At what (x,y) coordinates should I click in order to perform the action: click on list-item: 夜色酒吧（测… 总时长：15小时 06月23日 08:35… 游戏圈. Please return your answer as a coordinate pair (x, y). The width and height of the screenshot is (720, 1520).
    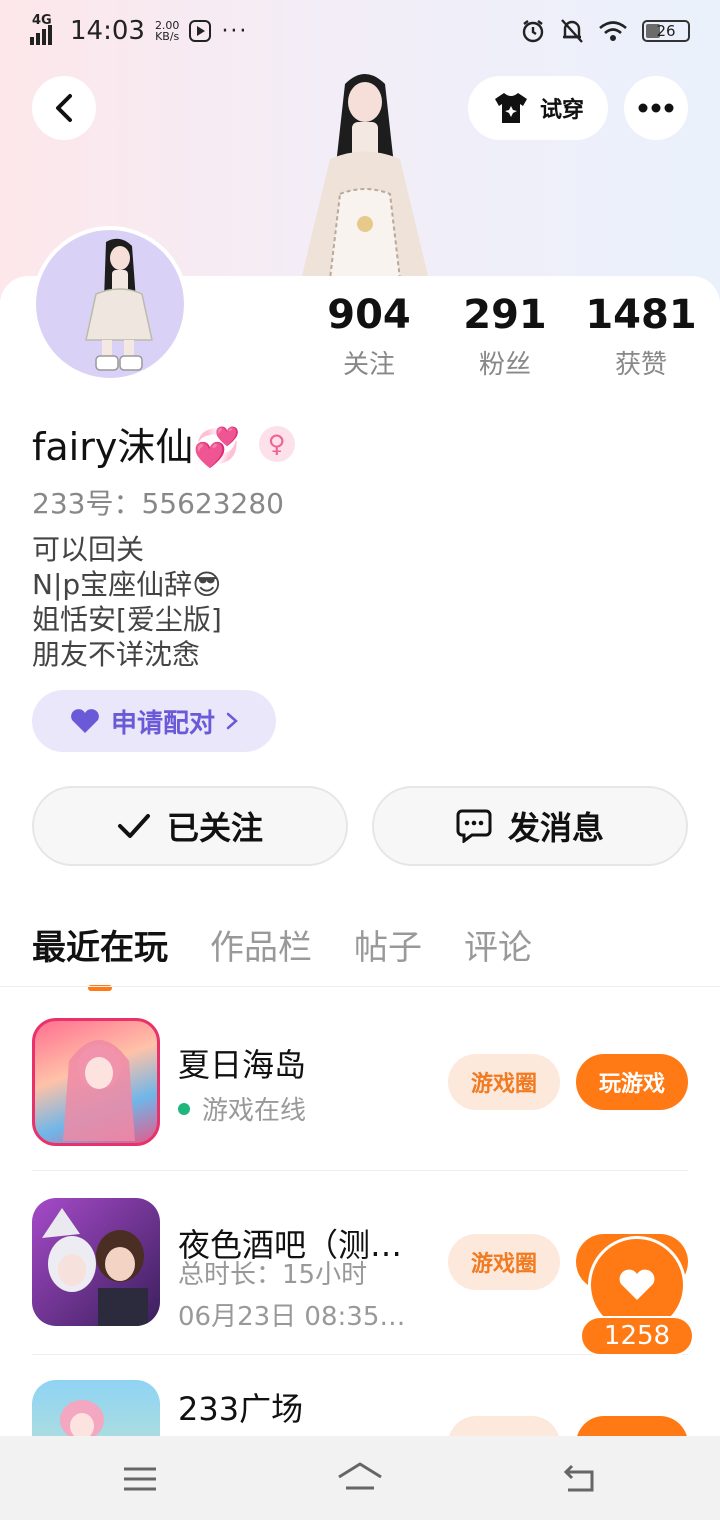
    Looking at the image, I should click on (360, 1265).